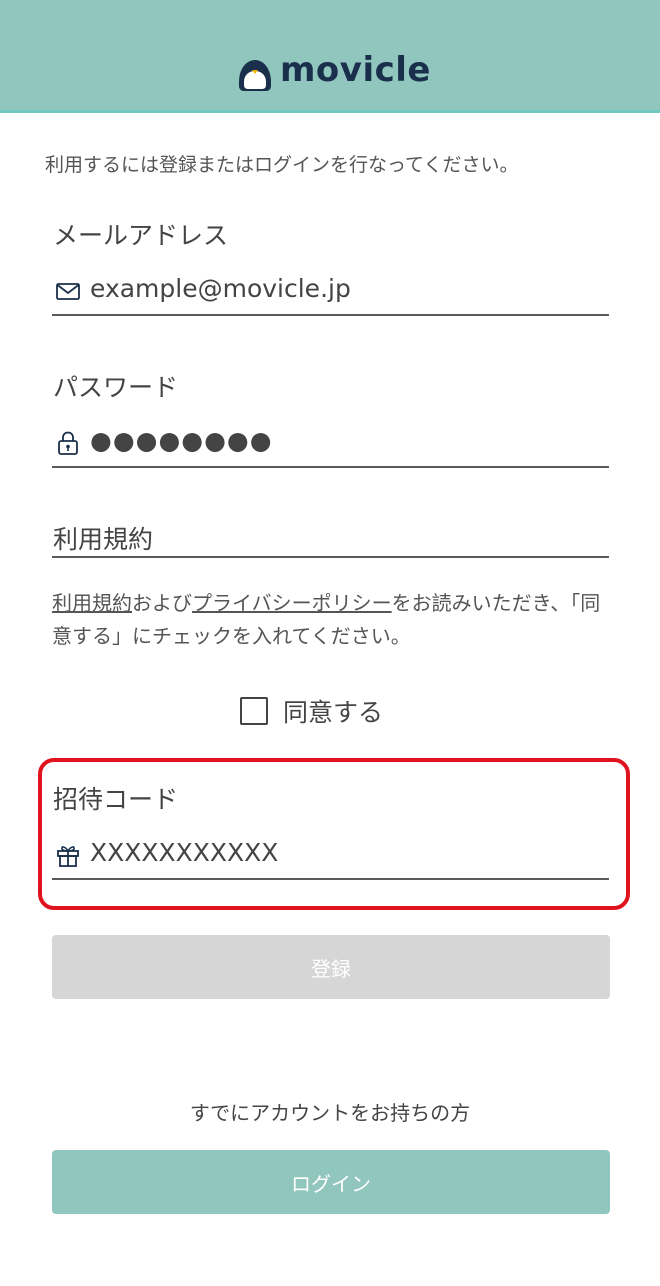  I want to click on login-button: ログイン, so click(331, 1182).